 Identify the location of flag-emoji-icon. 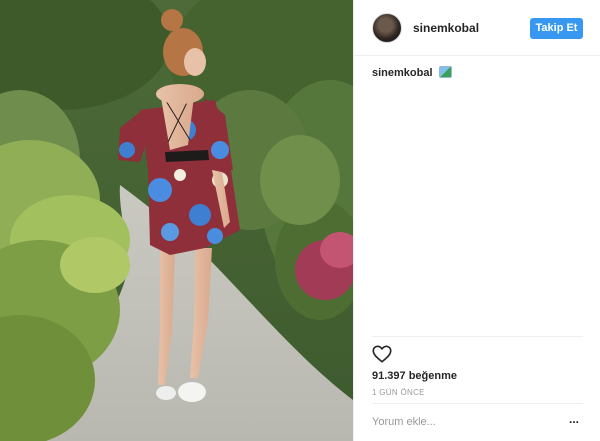
(445, 72).